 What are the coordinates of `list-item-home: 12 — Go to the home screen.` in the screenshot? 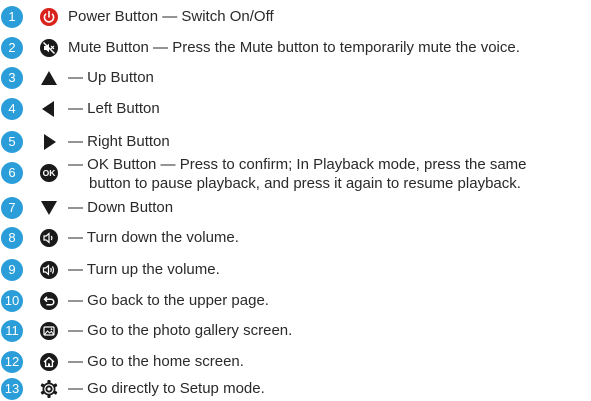 It's located at (295, 362).